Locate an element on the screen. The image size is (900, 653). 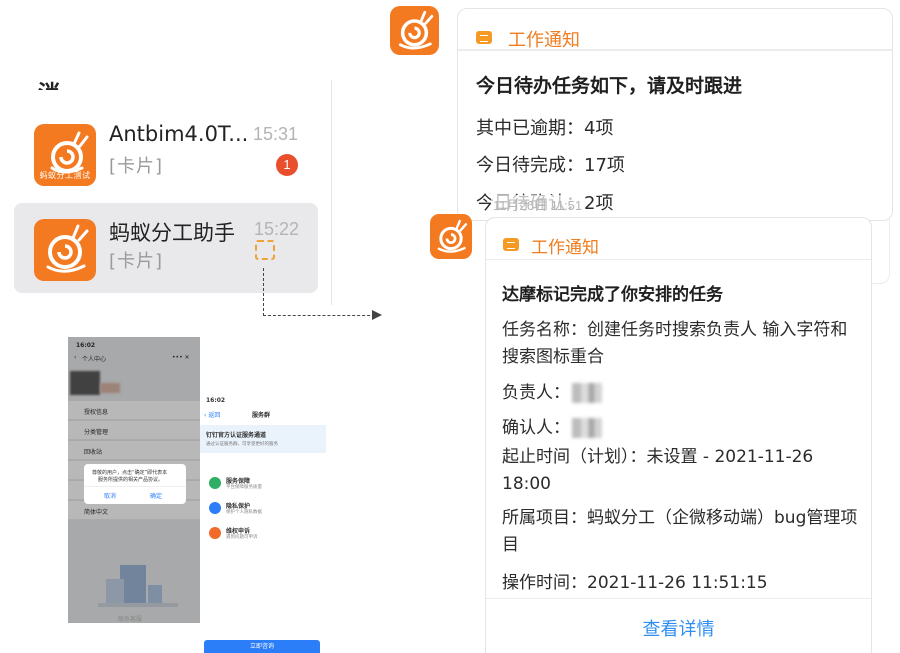
snail-app-icon is located at coordinates (65, 250).